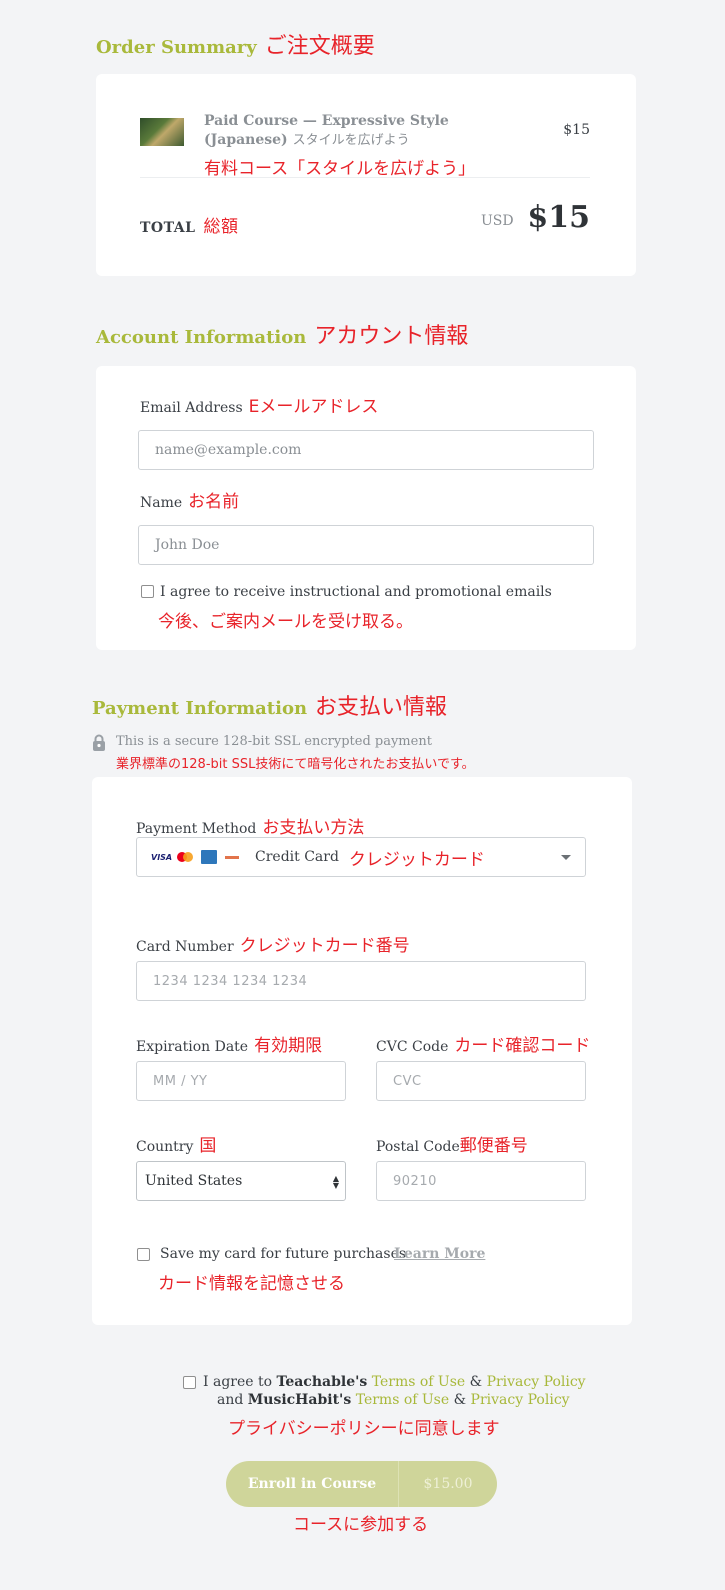 The height and width of the screenshot is (1590, 725). Describe the element at coordinates (566, 857) in the screenshot. I see `chevron-down-icon` at that location.